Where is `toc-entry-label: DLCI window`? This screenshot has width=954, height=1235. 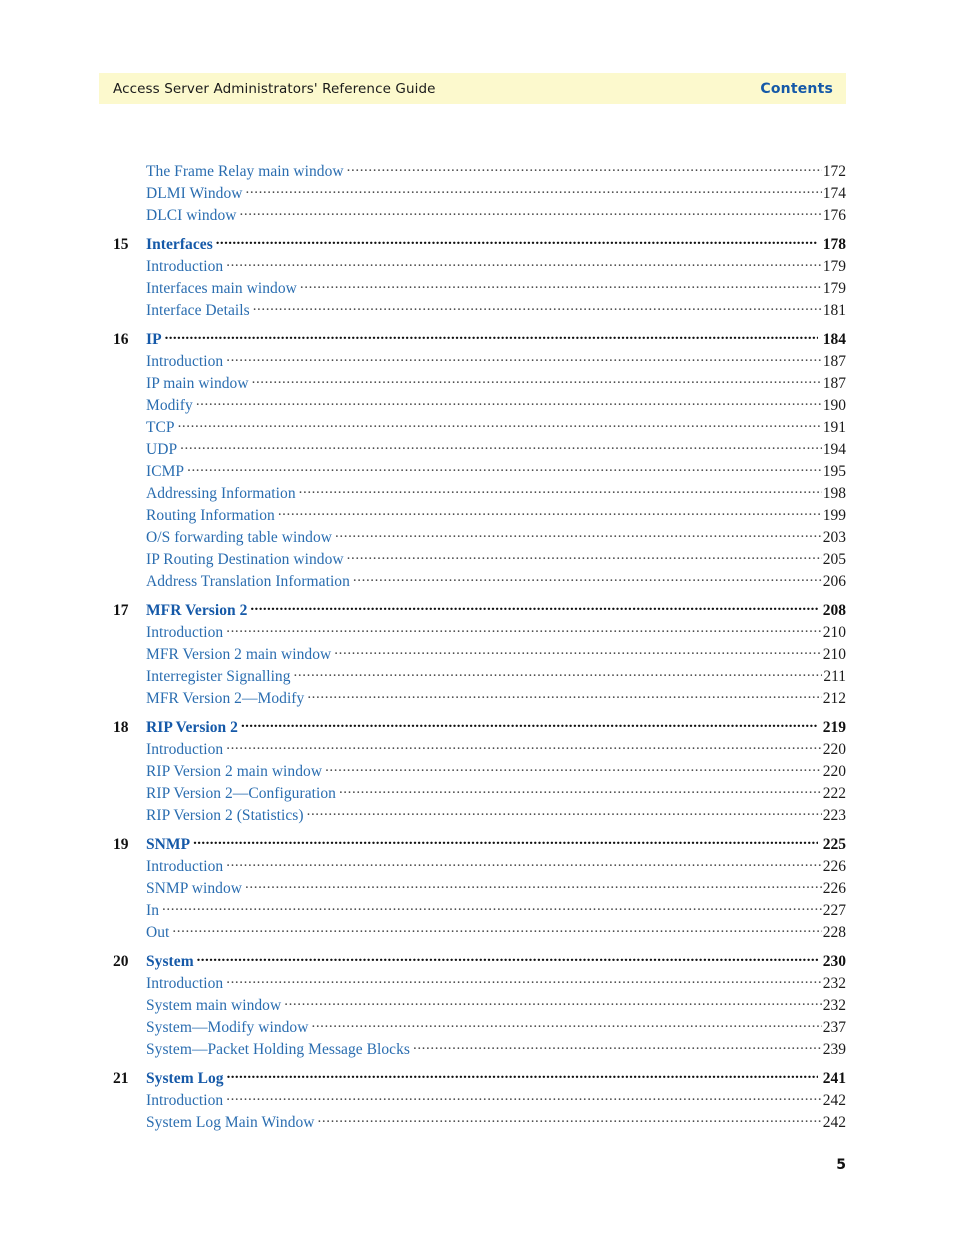 toc-entry-label: DLCI window is located at coordinates (191, 216).